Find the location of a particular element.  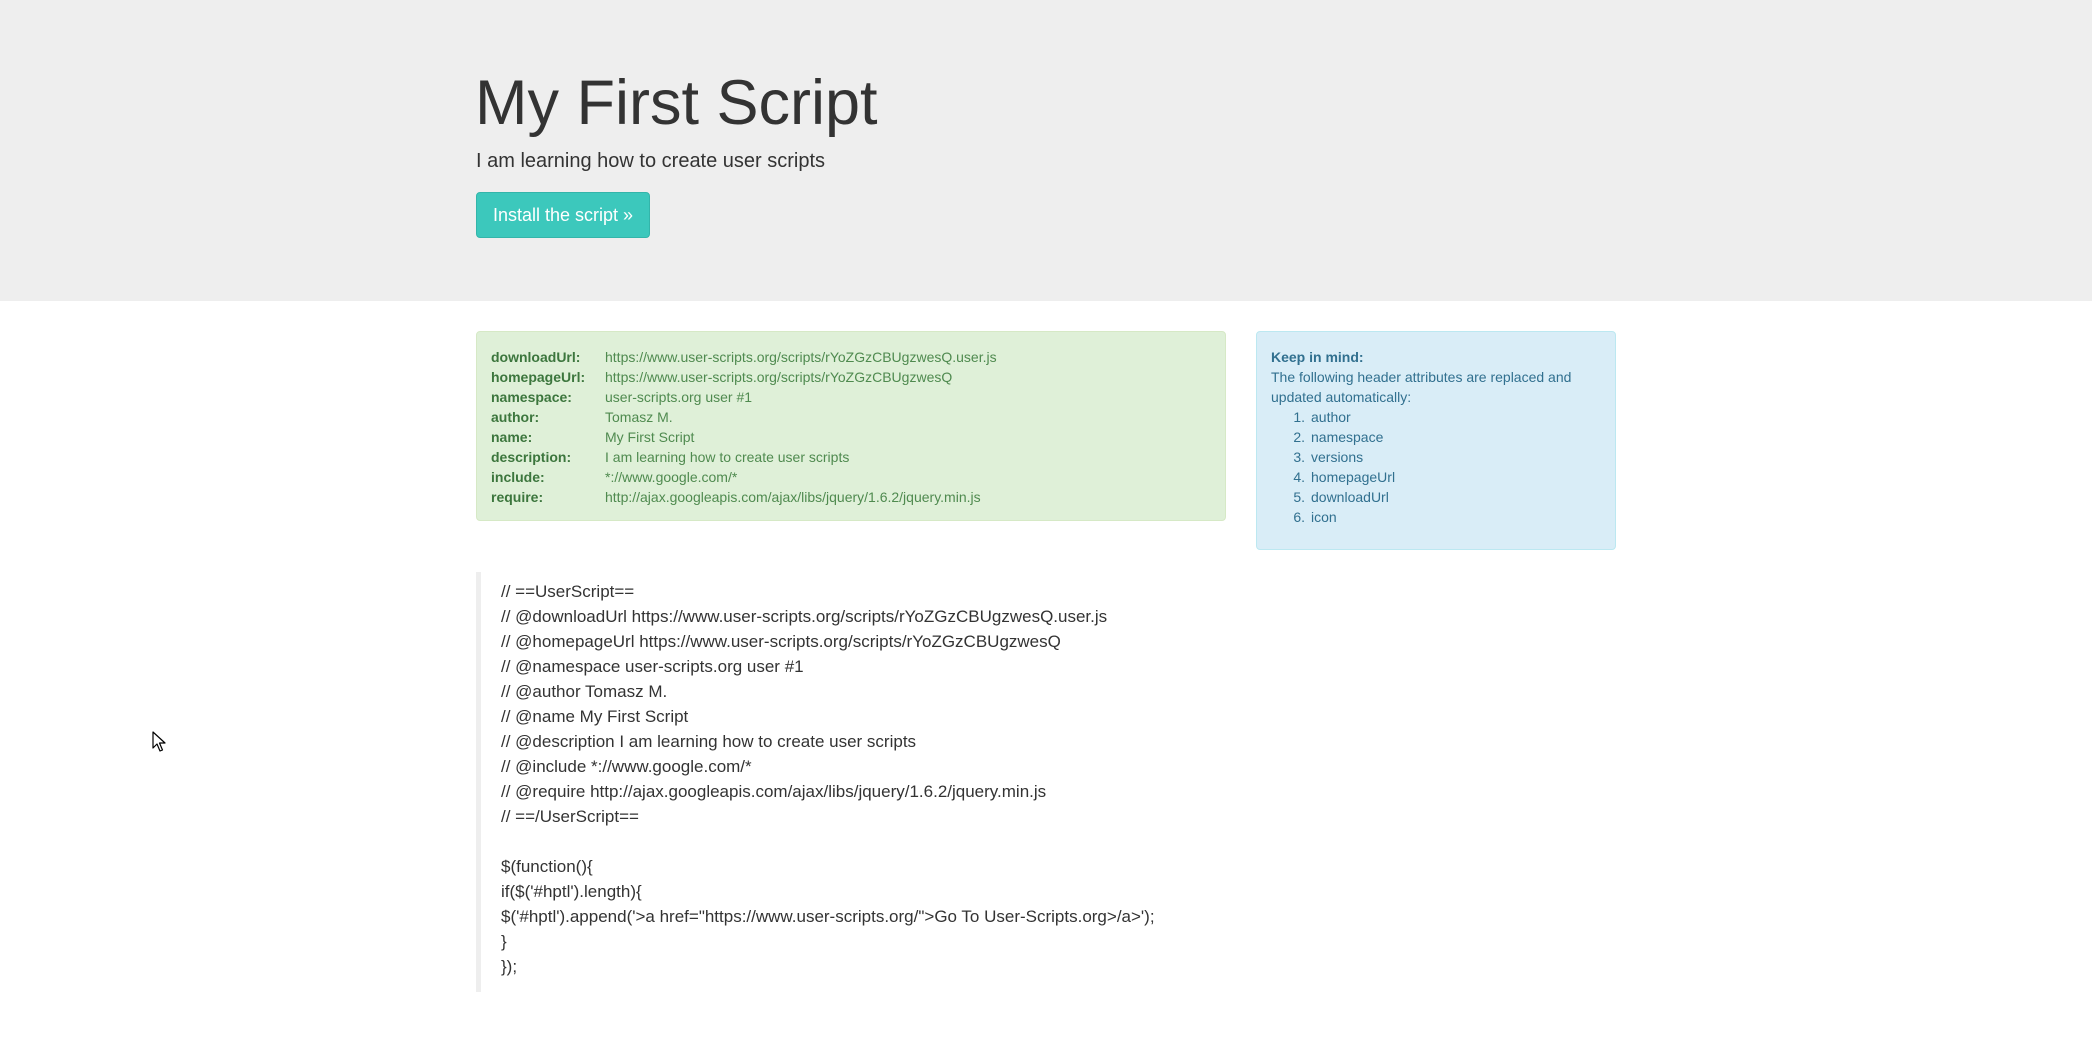

list-item: 2. namespace is located at coordinates (1333, 437).